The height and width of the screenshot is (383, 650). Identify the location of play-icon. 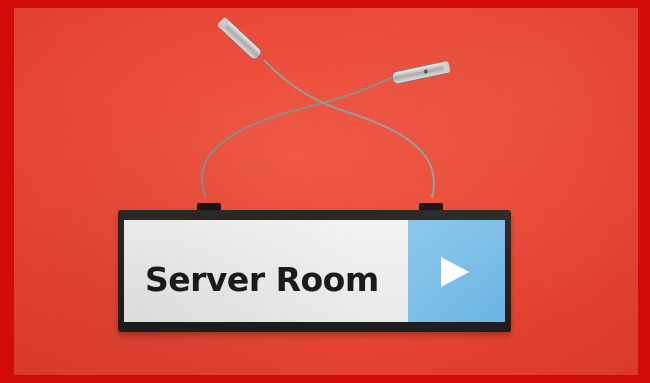
(455, 272).